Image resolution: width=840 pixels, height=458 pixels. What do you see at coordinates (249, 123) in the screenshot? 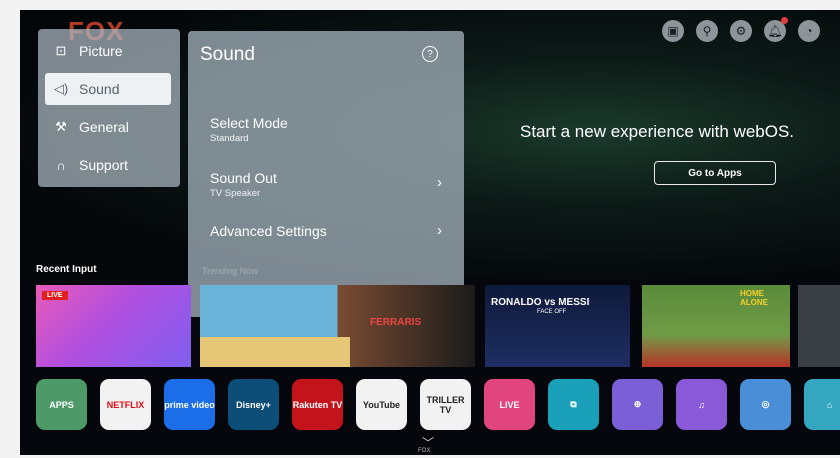
I see `option-label: Select Mode` at bounding box center [249, 123].